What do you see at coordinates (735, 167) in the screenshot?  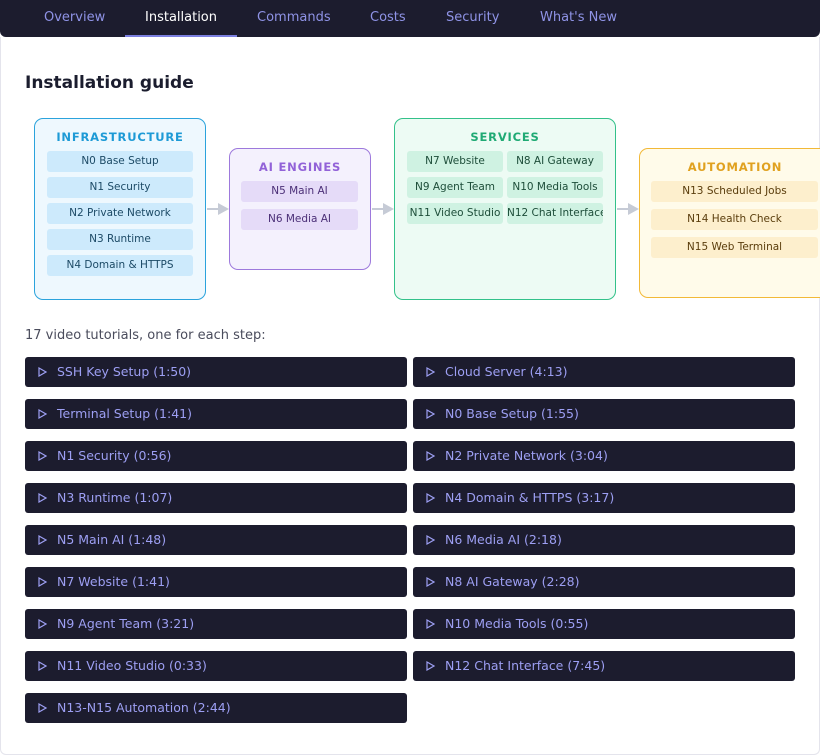 I see `automation-title: AUTOMATION` at bounding box center [735, 167].